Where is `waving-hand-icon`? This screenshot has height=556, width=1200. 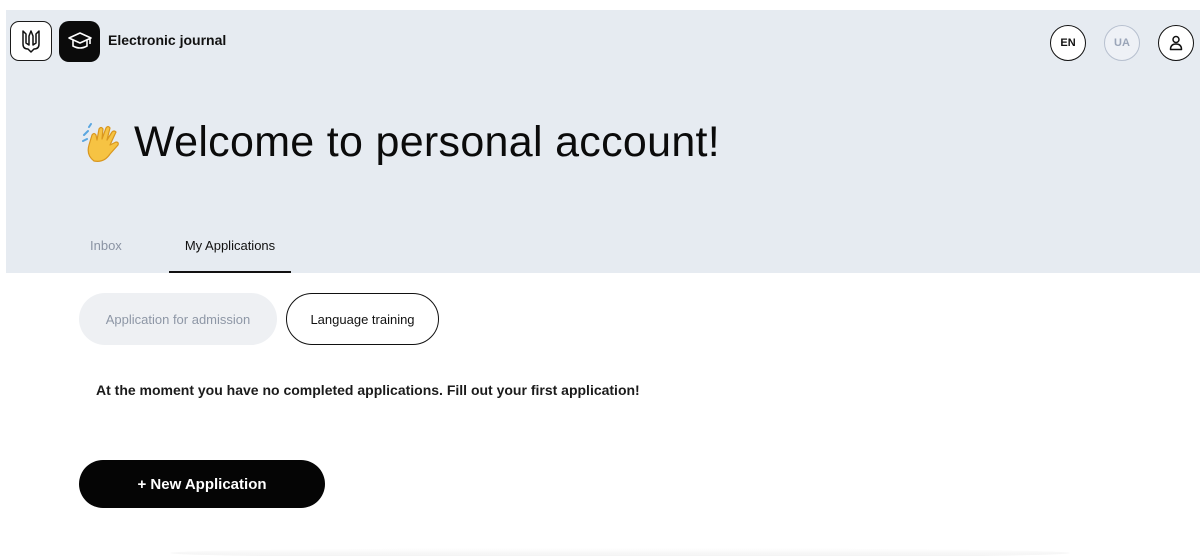 waving-hand-icon is located at coordinates (100, 142).